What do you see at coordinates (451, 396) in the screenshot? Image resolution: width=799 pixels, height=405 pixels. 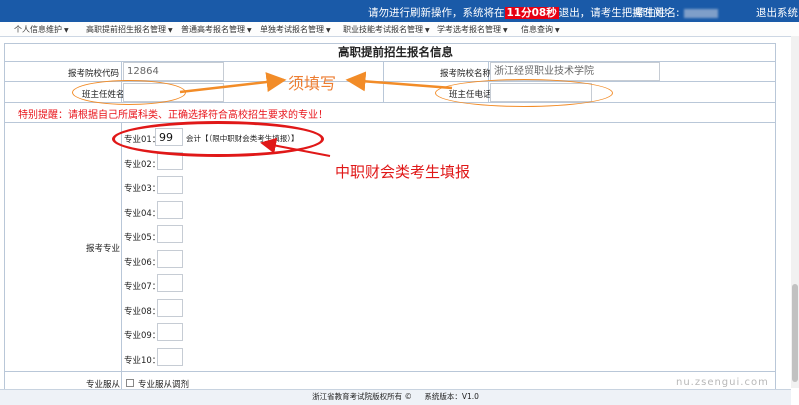 I see `footer-version: 系统版本：V1.0` at bounding box center [451, 396].